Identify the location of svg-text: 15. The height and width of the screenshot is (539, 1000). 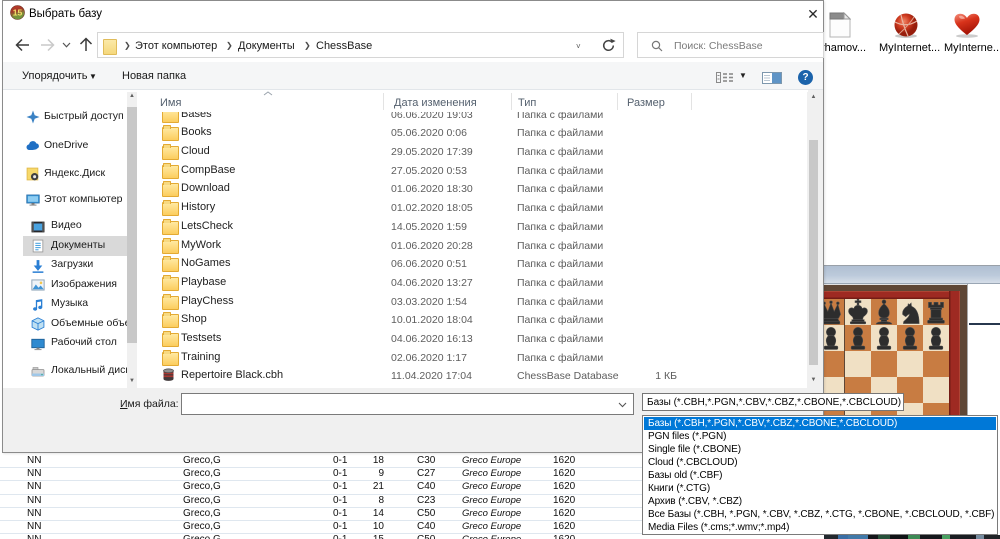
(18, 13).